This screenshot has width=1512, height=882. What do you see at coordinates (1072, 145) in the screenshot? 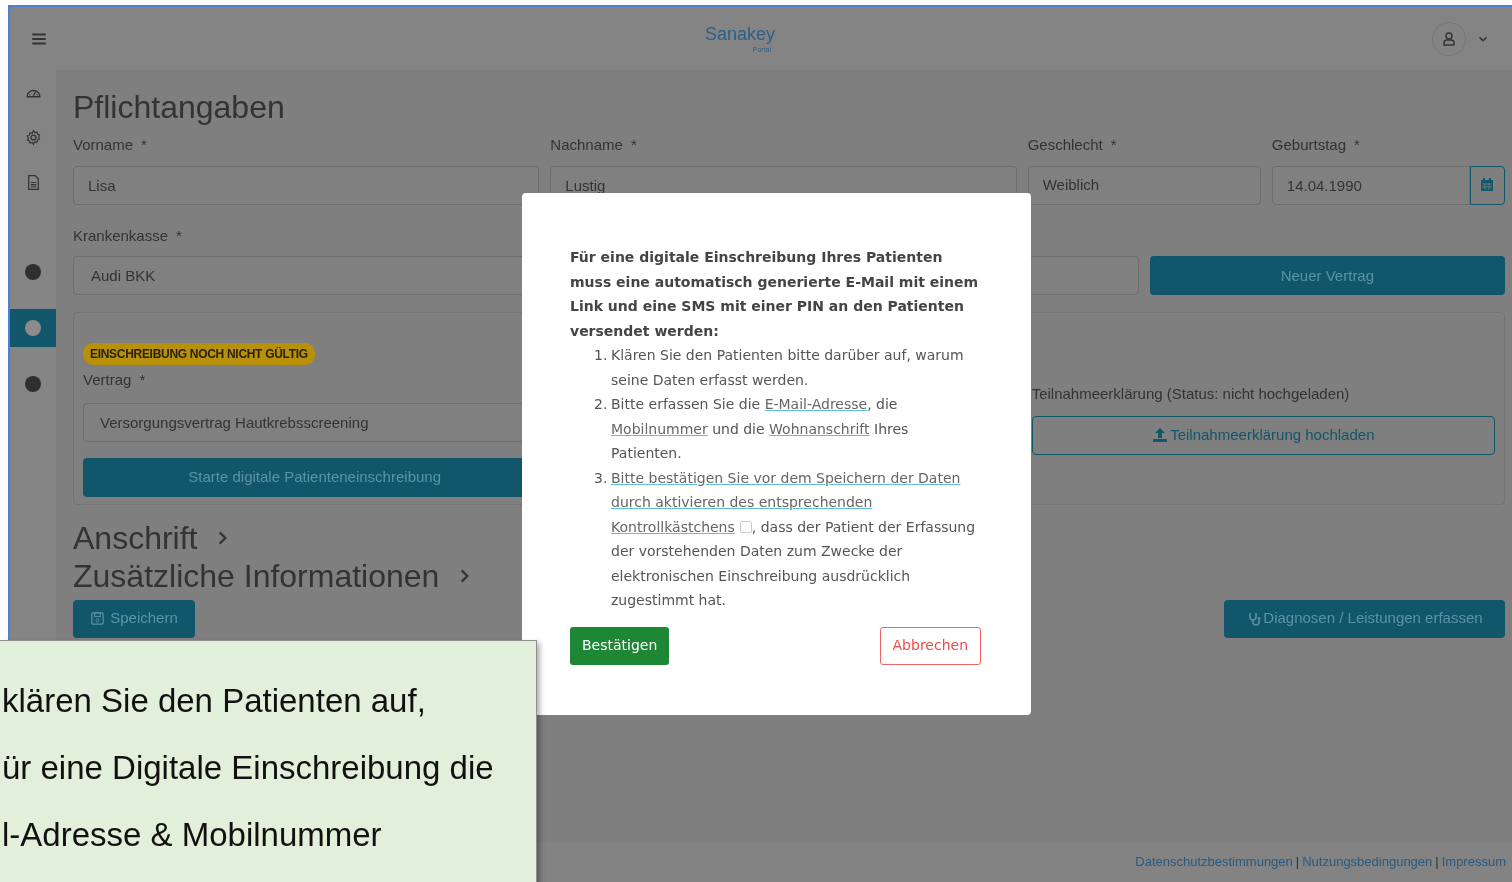
I see `field-label: Geschlecht *` at bounding box center [1072, 145].